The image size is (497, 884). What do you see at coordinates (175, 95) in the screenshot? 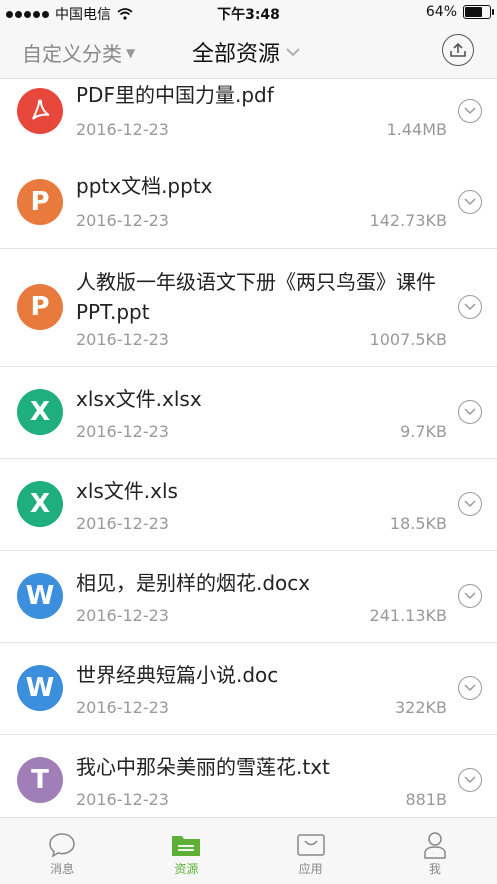
I see `file-name: PDF里的中国力量.pdf` at bounding box center [175, 95].